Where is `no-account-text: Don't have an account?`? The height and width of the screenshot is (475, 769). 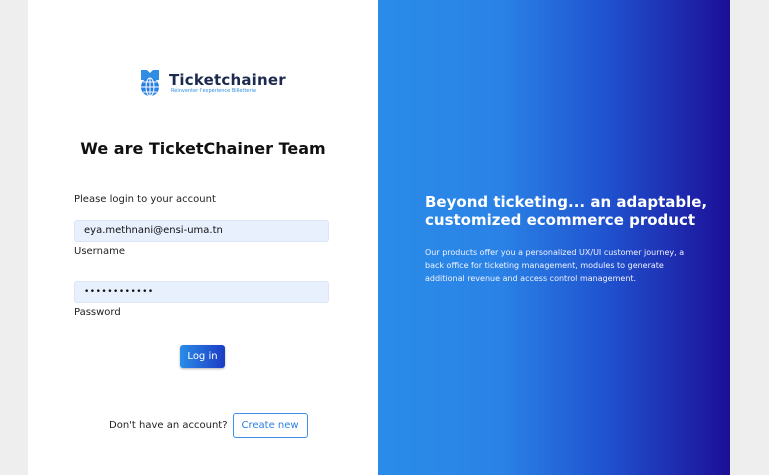
no-account-text: Don't have an account? is located at coordinates (168, 425).